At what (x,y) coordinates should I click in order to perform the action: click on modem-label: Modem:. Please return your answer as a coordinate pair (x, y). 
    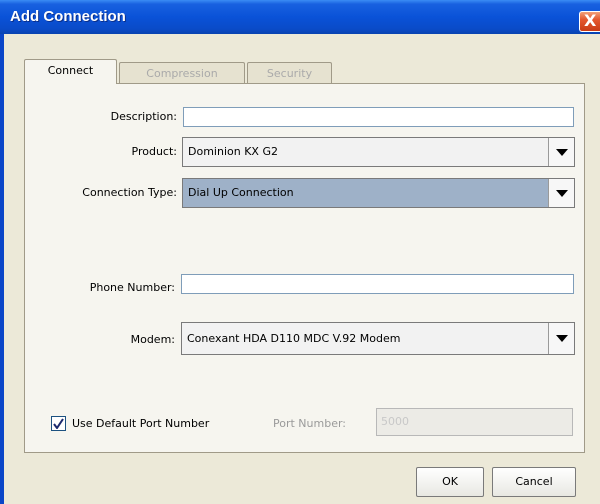
    Looking at the image, I should click on (152, 339).